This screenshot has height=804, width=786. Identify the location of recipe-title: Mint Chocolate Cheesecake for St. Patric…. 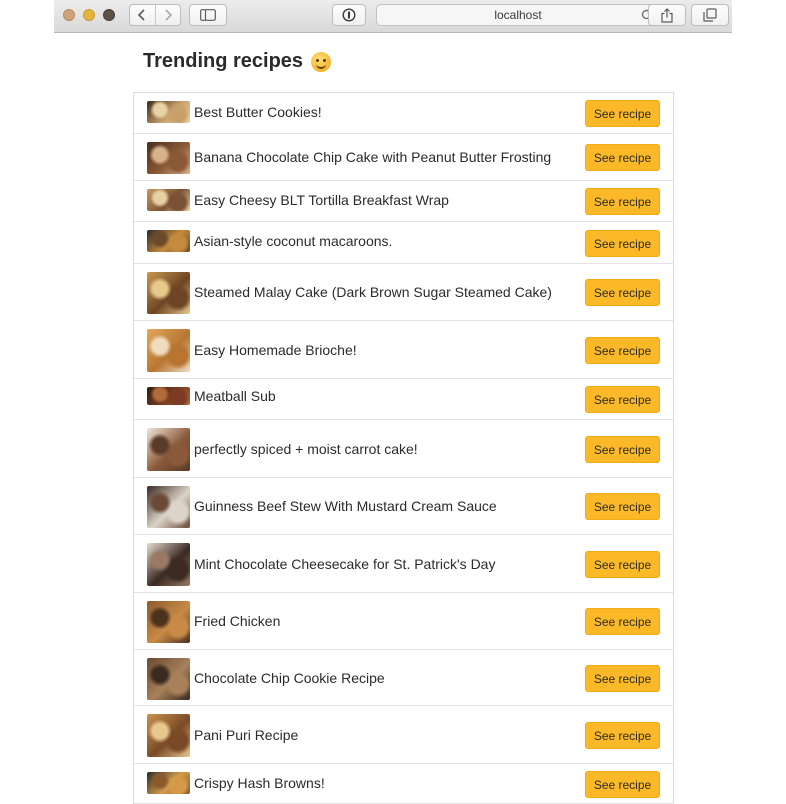
(345, 564).